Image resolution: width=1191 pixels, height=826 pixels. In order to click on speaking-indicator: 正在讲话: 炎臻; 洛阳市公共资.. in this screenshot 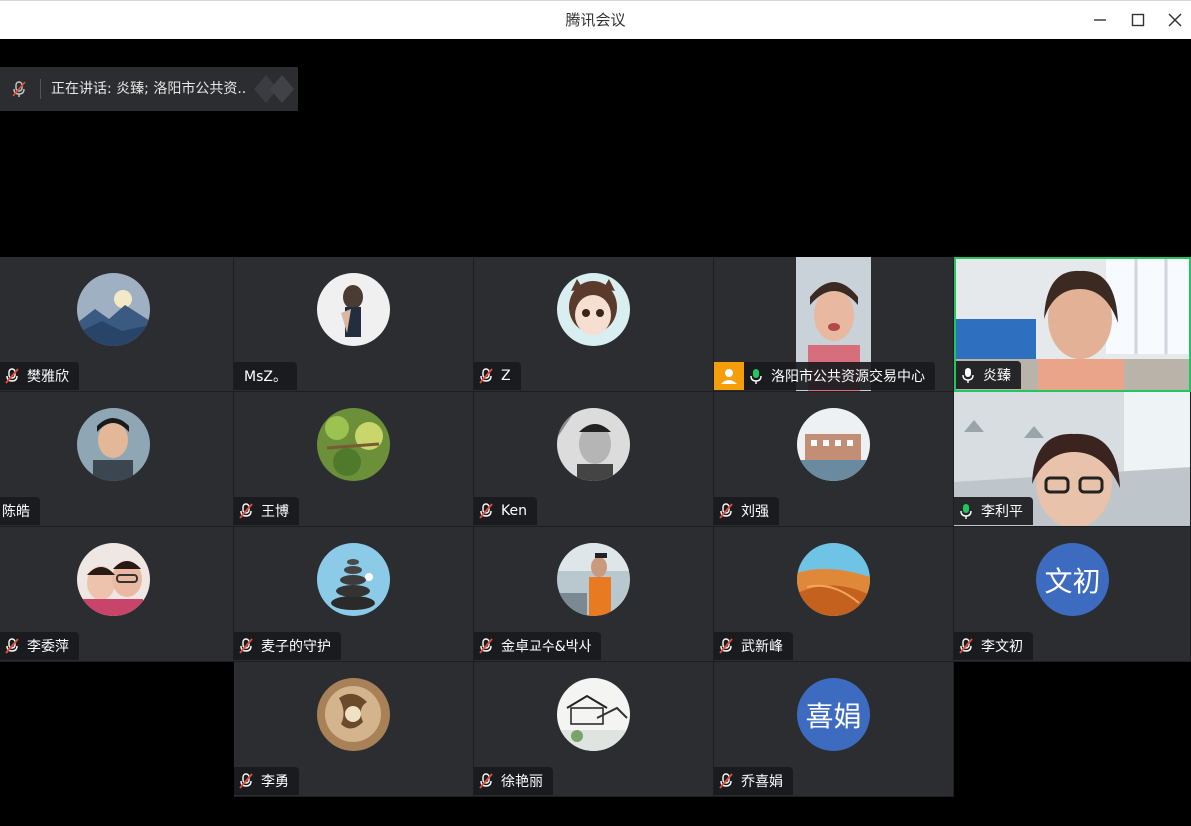, I will do `click(149, 89)`.